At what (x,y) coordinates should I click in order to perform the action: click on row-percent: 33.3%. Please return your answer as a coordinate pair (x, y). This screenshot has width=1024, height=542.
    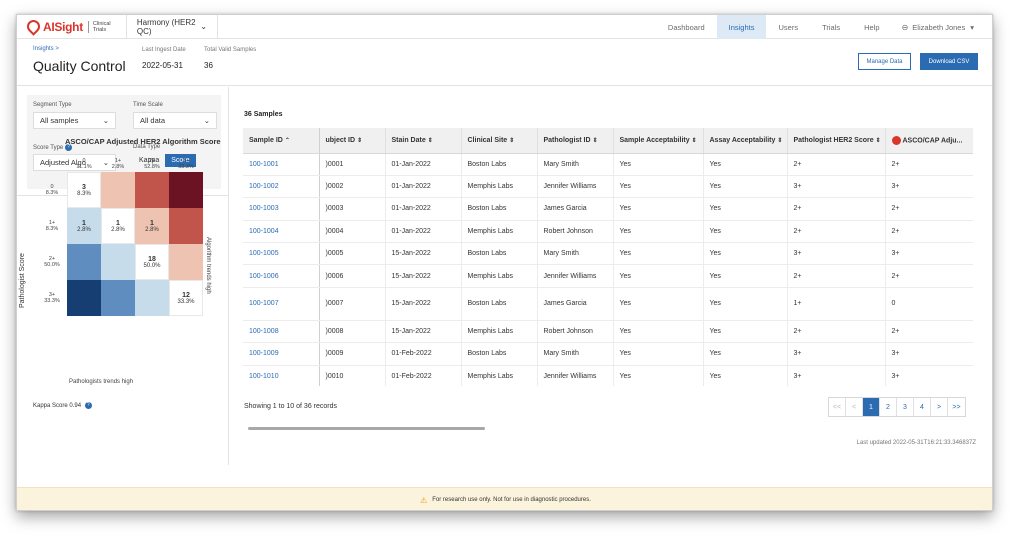
    Looking at the image, I should click on (52, 301).